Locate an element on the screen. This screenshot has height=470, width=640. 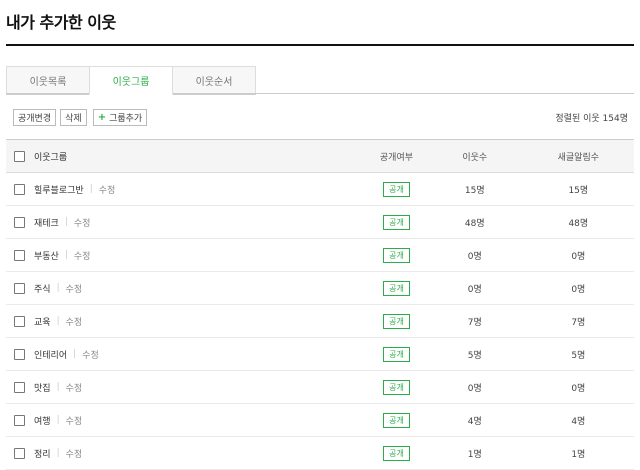
header-new-posts: 새글알림수 is located at coordinates (578, 156).